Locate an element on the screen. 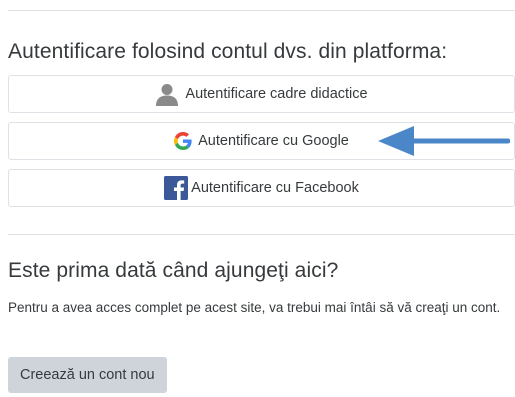 The width and height of the screenshot is (515, 397). google-g-icon is located at coordinates (183, 141).